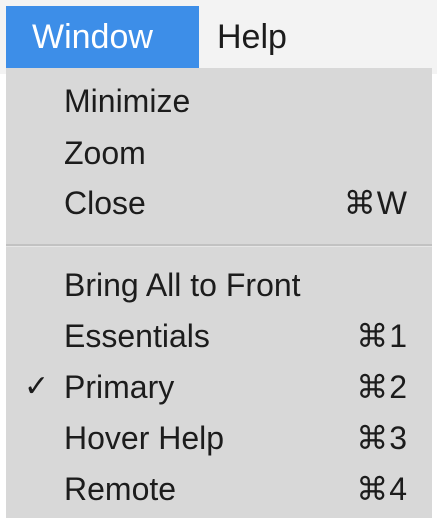 Image resolution: width=437 pixels, height=518 pixels. Describe the element at coordinates (105, 203) in the screenshot. I see `menu-item-label: Close` at that location.